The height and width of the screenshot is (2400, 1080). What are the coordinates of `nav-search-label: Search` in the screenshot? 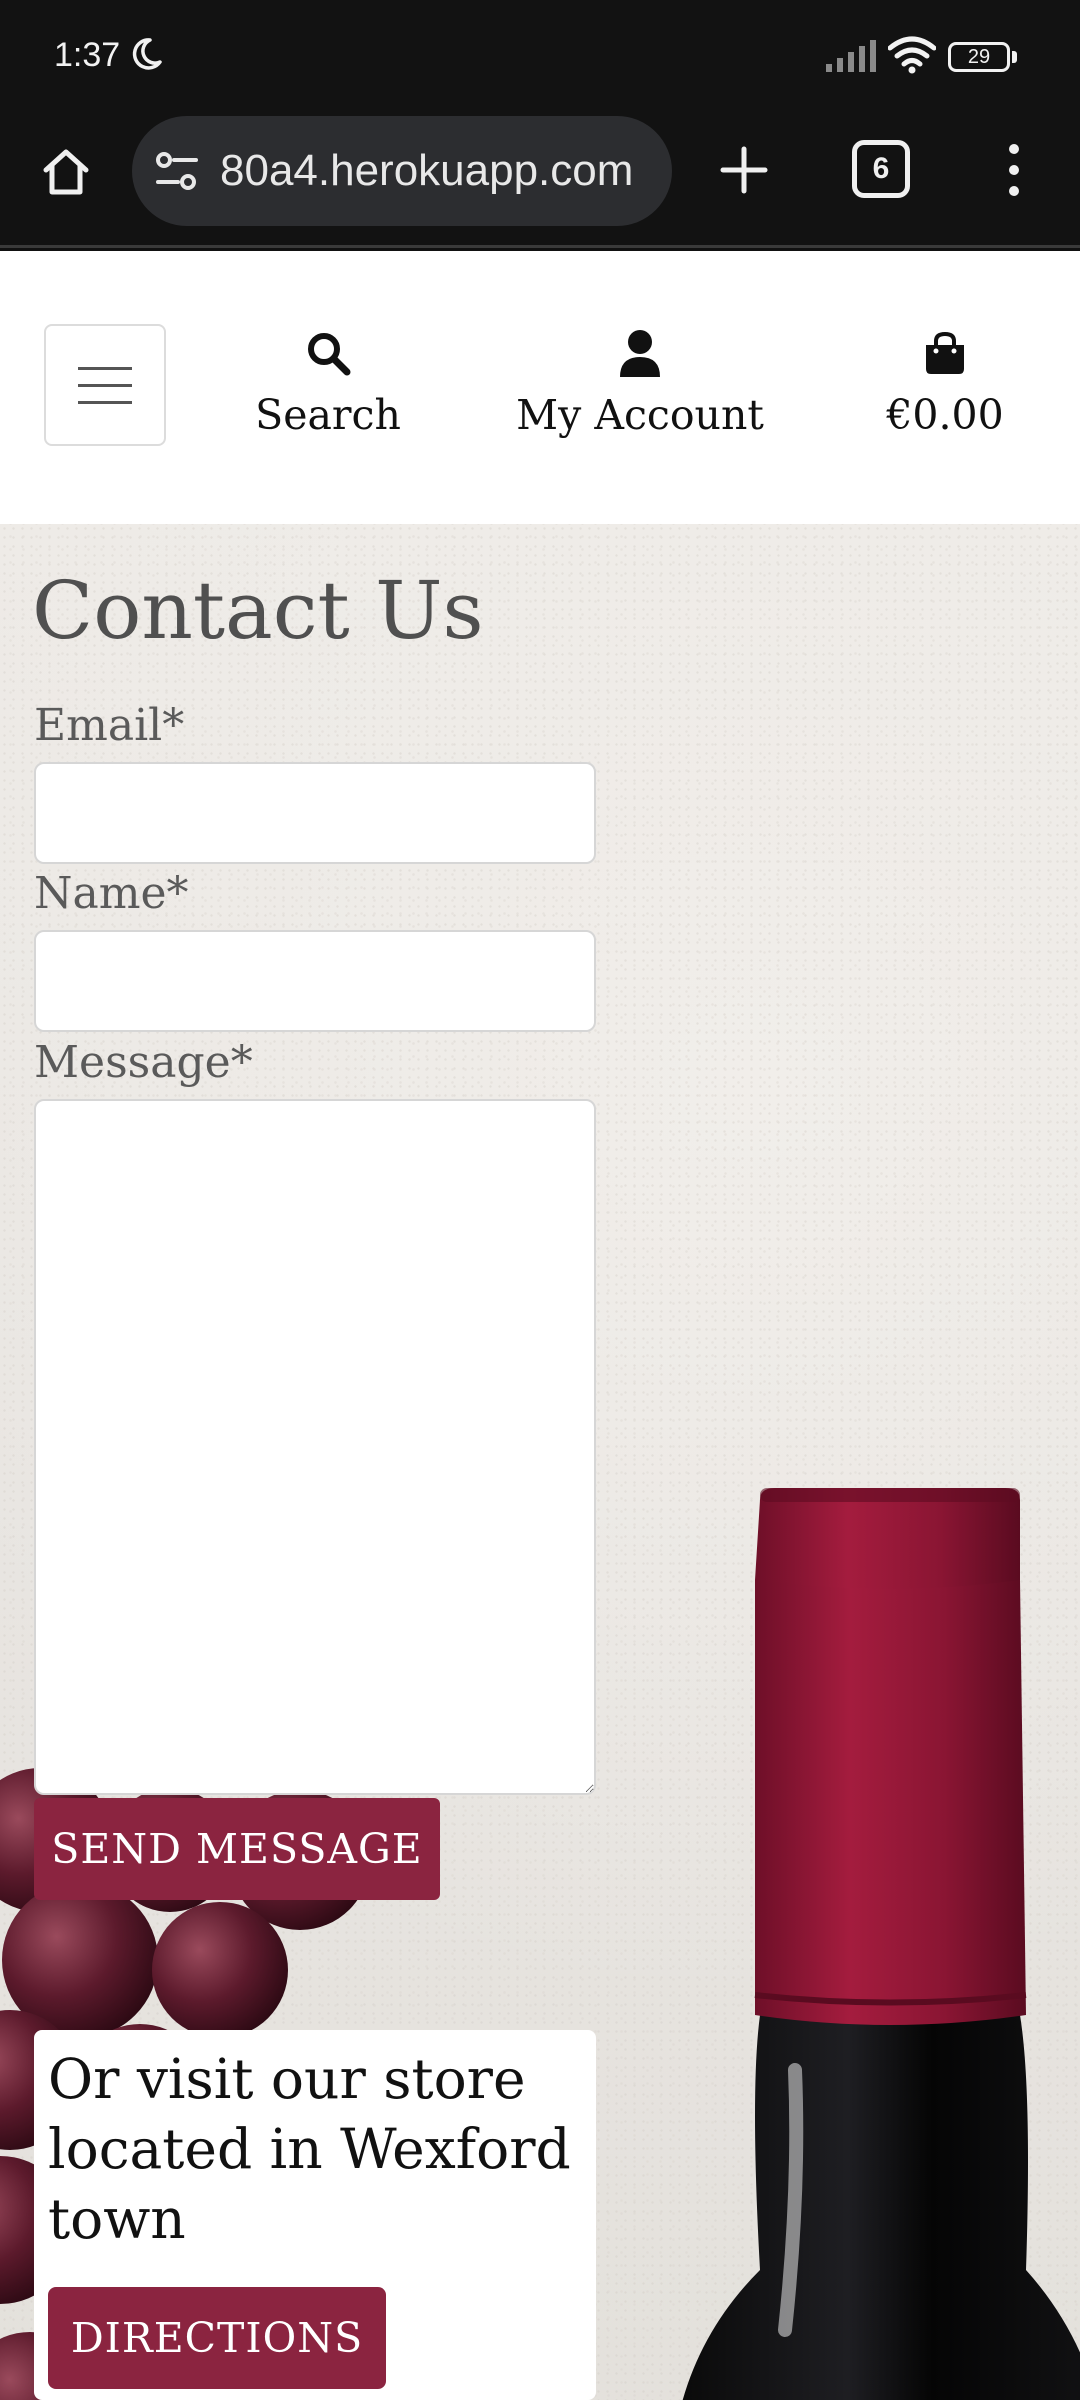 It's located at (328, 415).